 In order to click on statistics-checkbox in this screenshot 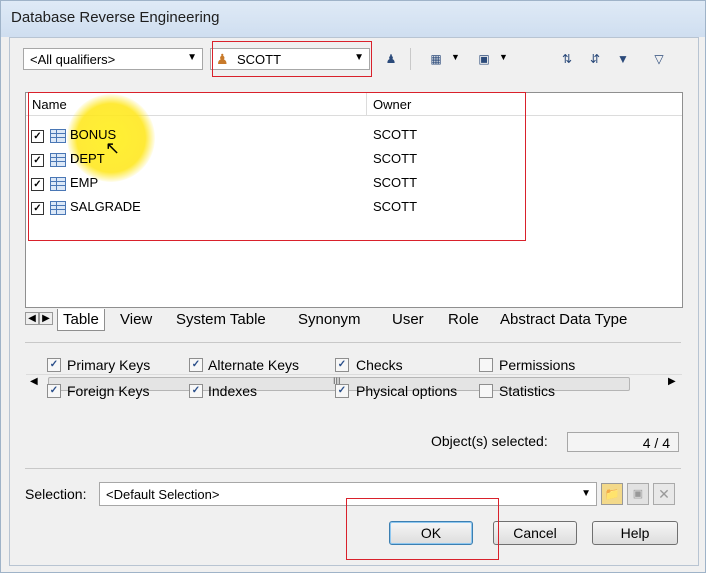, I will do `click(486, 391)`.